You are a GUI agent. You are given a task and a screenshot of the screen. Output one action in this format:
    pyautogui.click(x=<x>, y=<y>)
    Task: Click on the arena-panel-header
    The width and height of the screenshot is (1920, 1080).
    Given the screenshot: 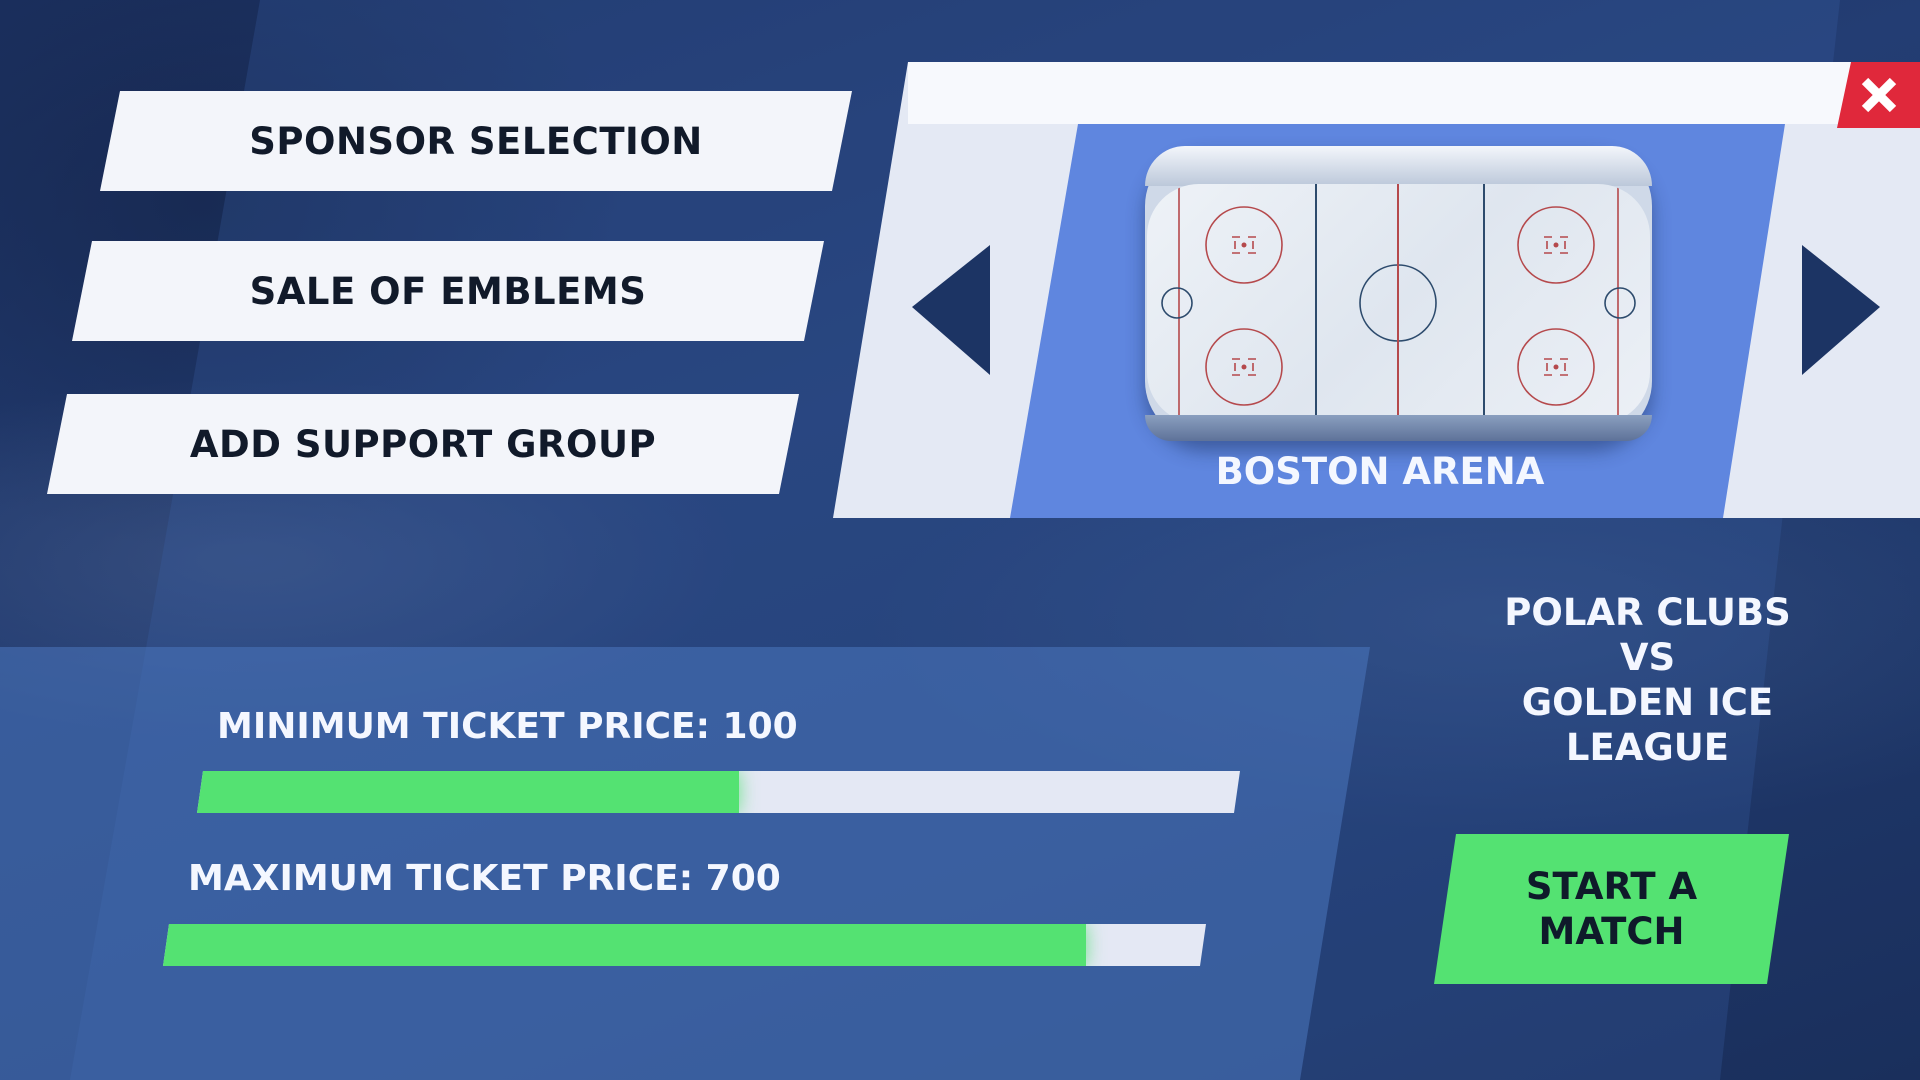 What is the action you would take?
    pyautogui.click(x=1414, y=93)
    